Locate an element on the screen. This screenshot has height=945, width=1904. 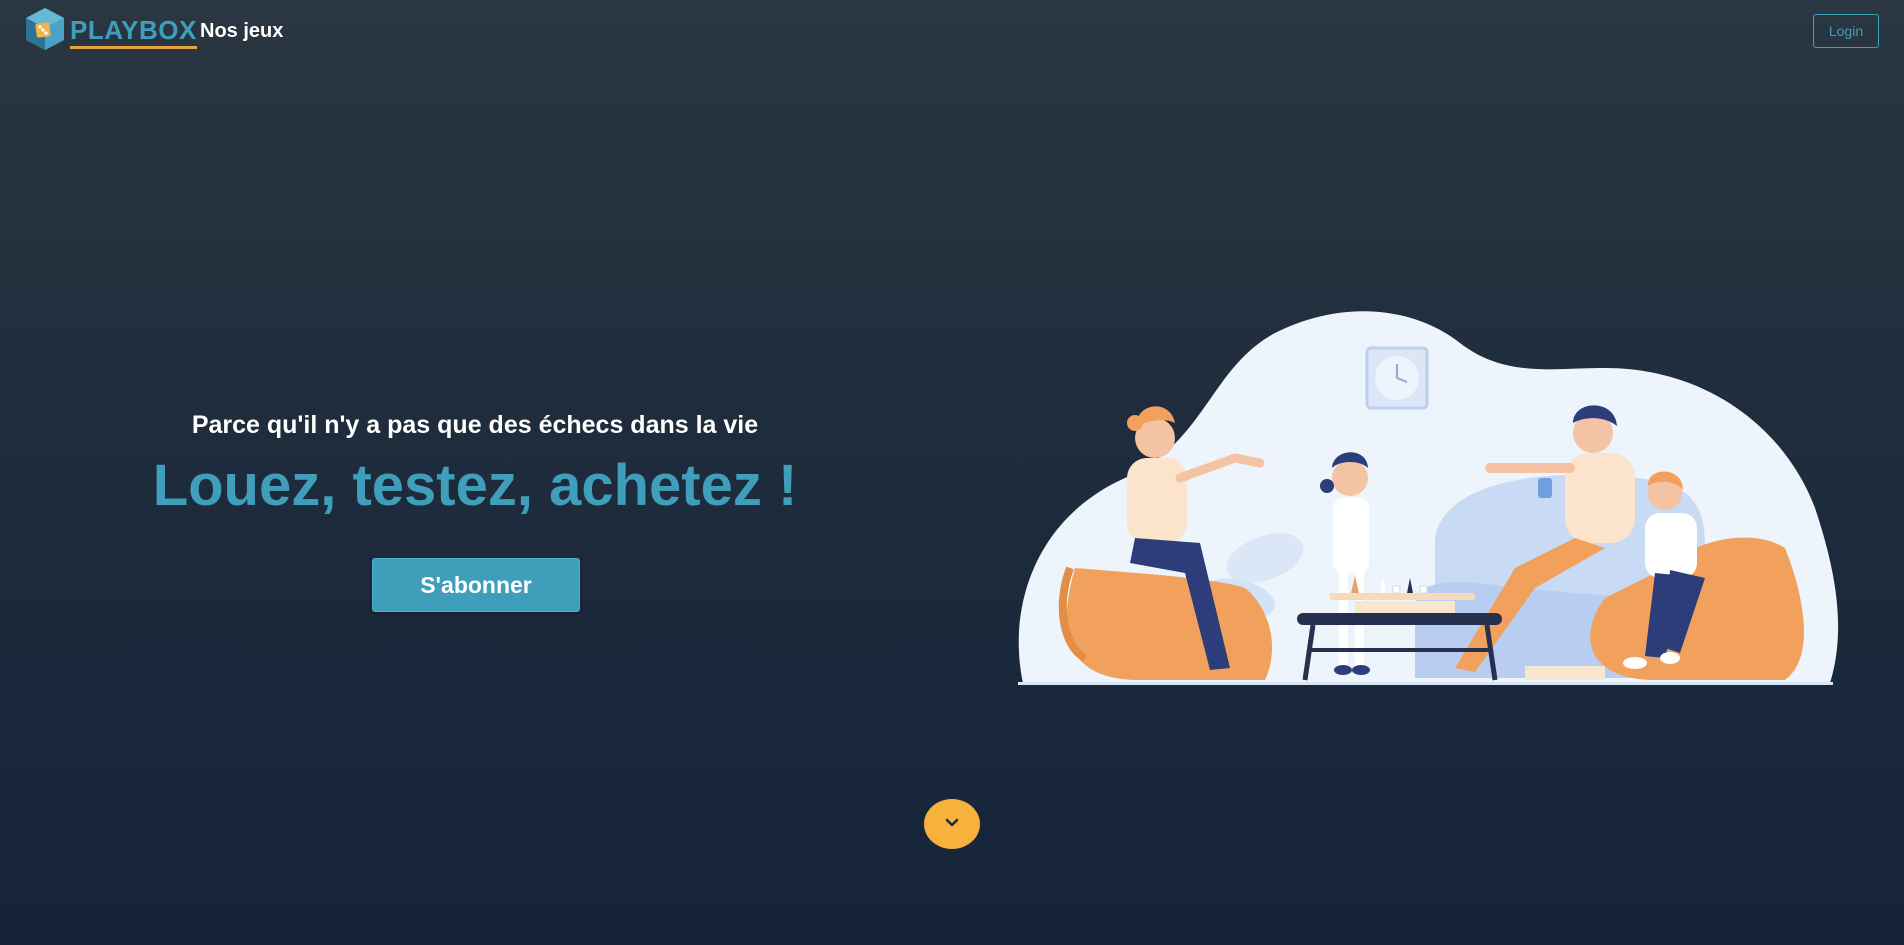
logo-link: PLAYBOX is located at coordinates (110, 31).